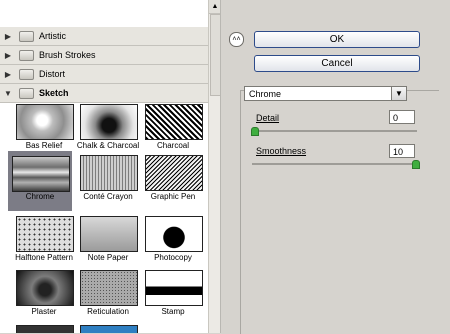 This screenshot has width=450, height=334. I want to click on filter-thumb-chrome: Chrome, so click(40, 181).